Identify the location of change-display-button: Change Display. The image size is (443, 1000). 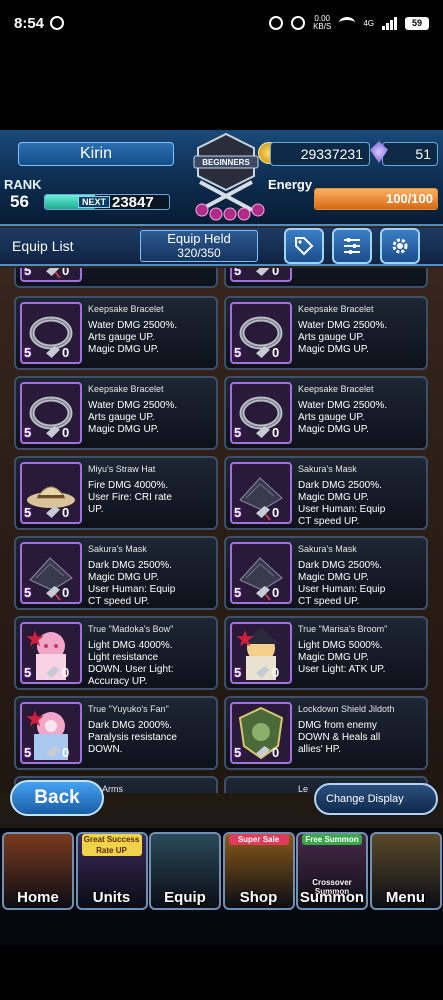
(376, 799).